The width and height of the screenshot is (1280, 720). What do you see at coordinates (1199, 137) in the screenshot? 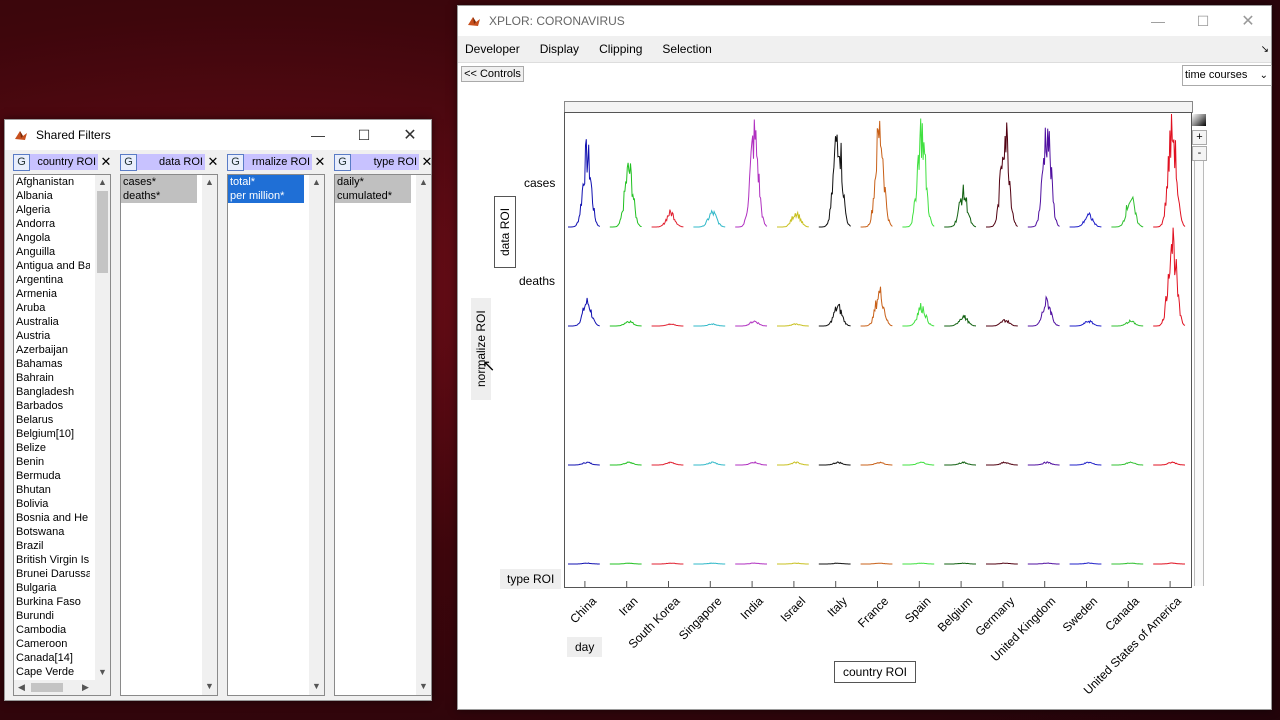
I see `zoom-in-button: +` at bounding box center [1199, 137].